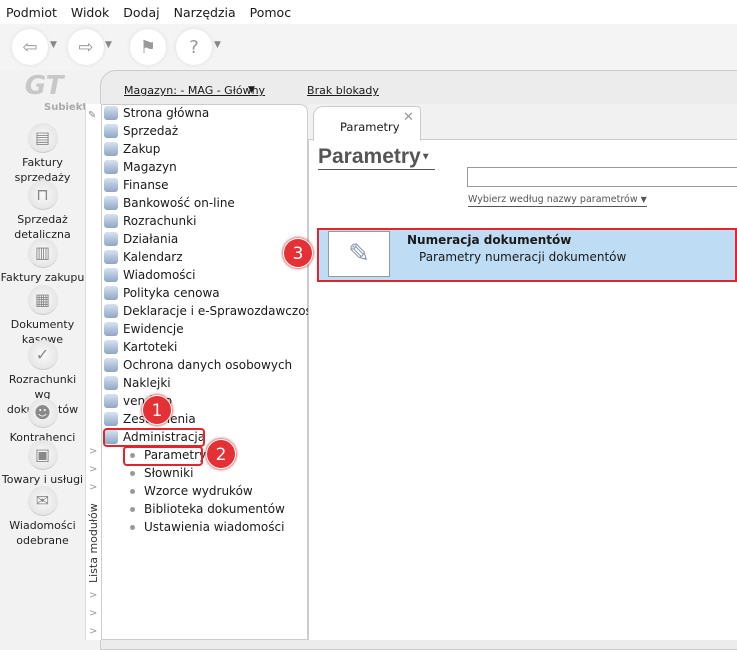 This screenshot has width=737, height=650. I want to click on tree-item: Wiadomości, so click(149, 275).